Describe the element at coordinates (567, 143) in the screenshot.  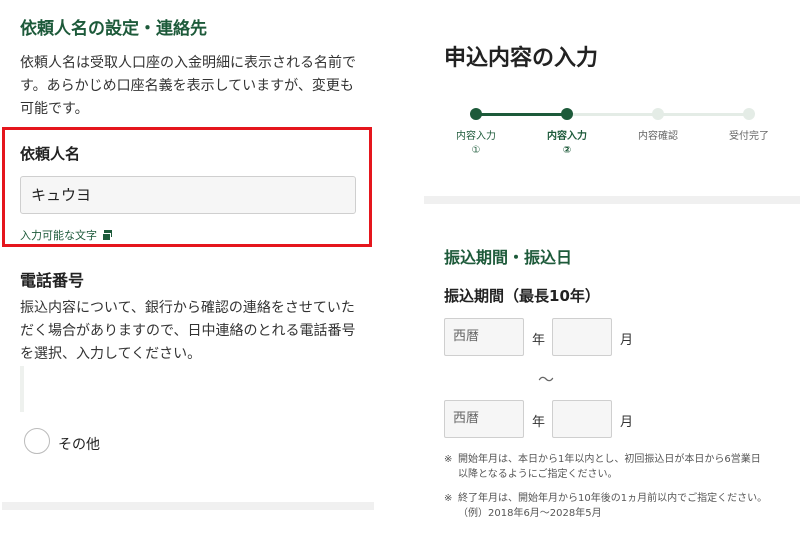
I see `step-label-2: 内容入力 ②` at that location.